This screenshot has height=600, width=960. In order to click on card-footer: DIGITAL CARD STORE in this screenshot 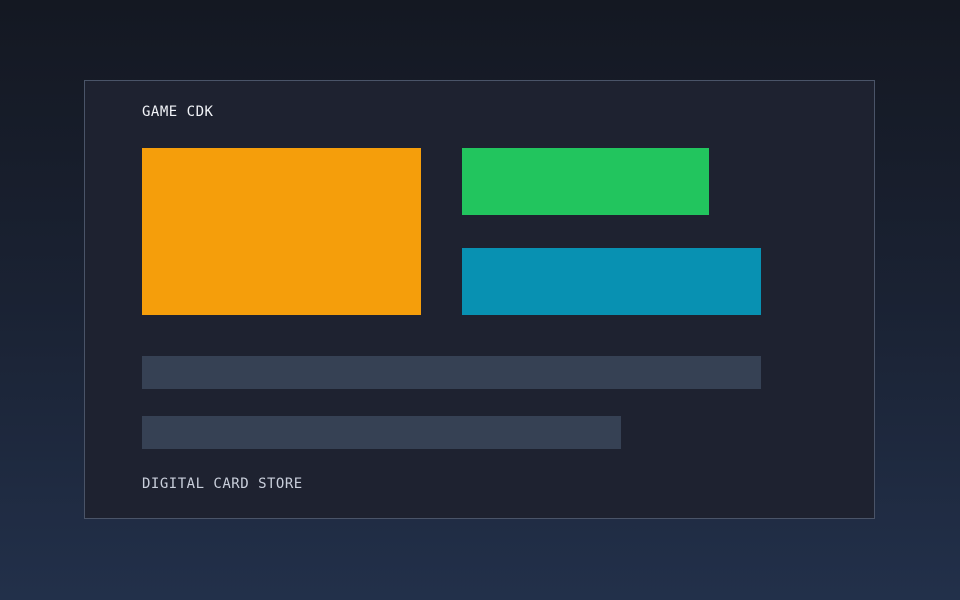, I will do `click(222, 484)`.